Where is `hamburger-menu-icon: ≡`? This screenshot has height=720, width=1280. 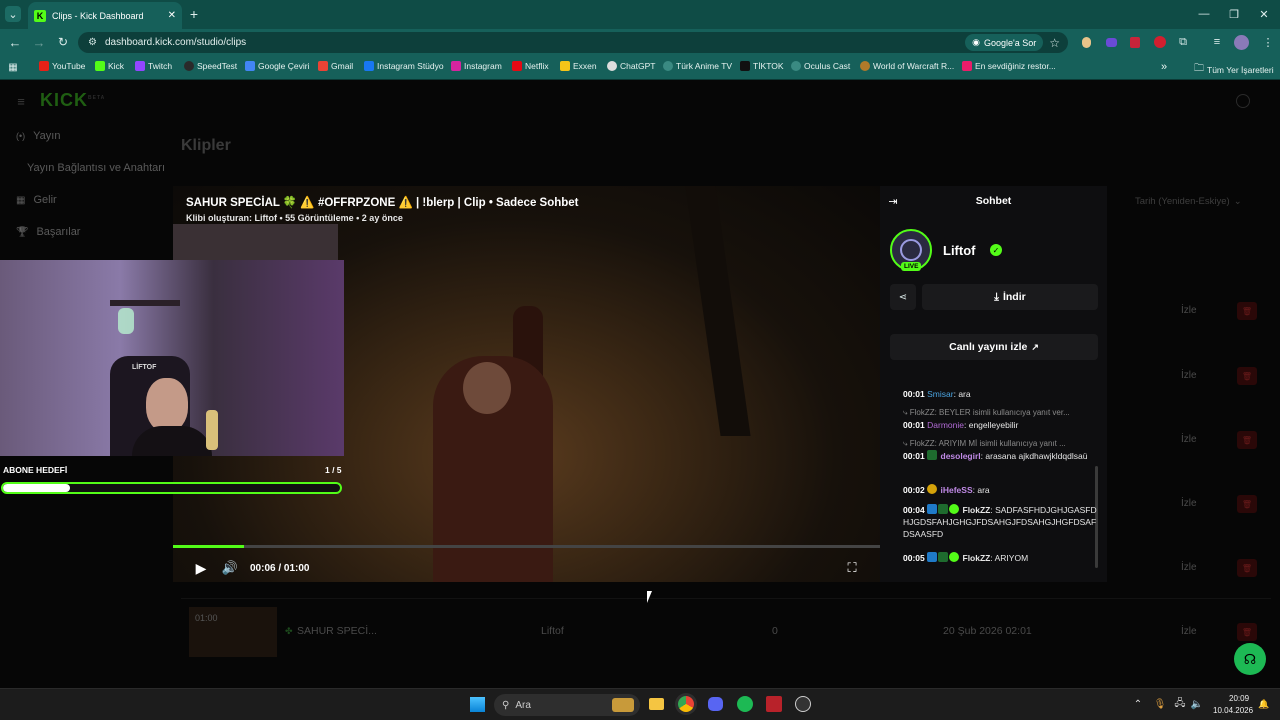
hamburger-menu-icon: ≡ is located at coordinates (21, 101).